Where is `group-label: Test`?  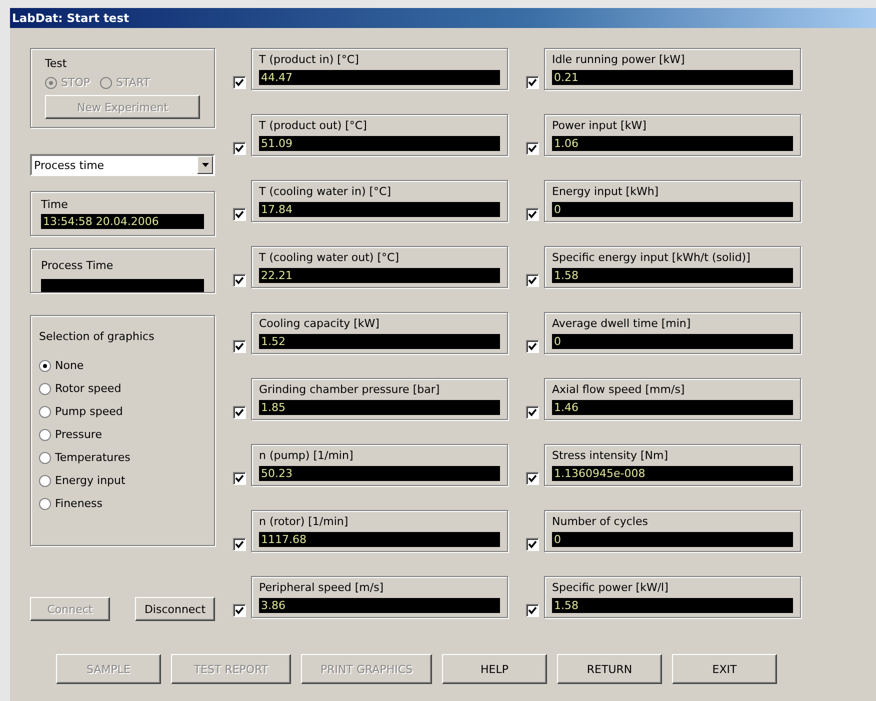 group-label: Test is located at coordinates (56, 63).